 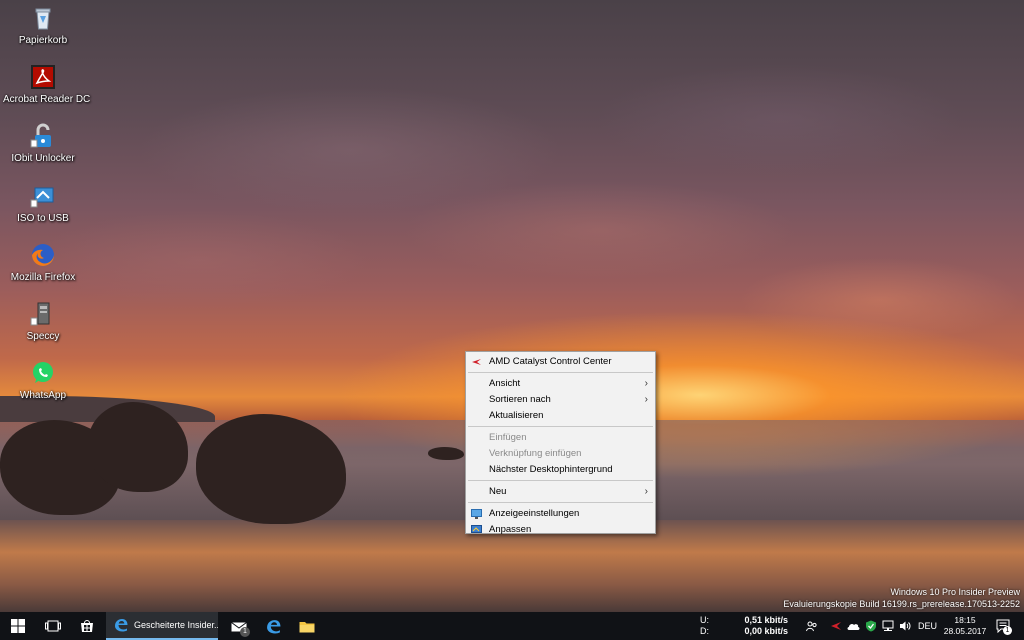 I want to click on desktop-icon-iso-to-usb: ISO to USB, so click(x=43, y=203).